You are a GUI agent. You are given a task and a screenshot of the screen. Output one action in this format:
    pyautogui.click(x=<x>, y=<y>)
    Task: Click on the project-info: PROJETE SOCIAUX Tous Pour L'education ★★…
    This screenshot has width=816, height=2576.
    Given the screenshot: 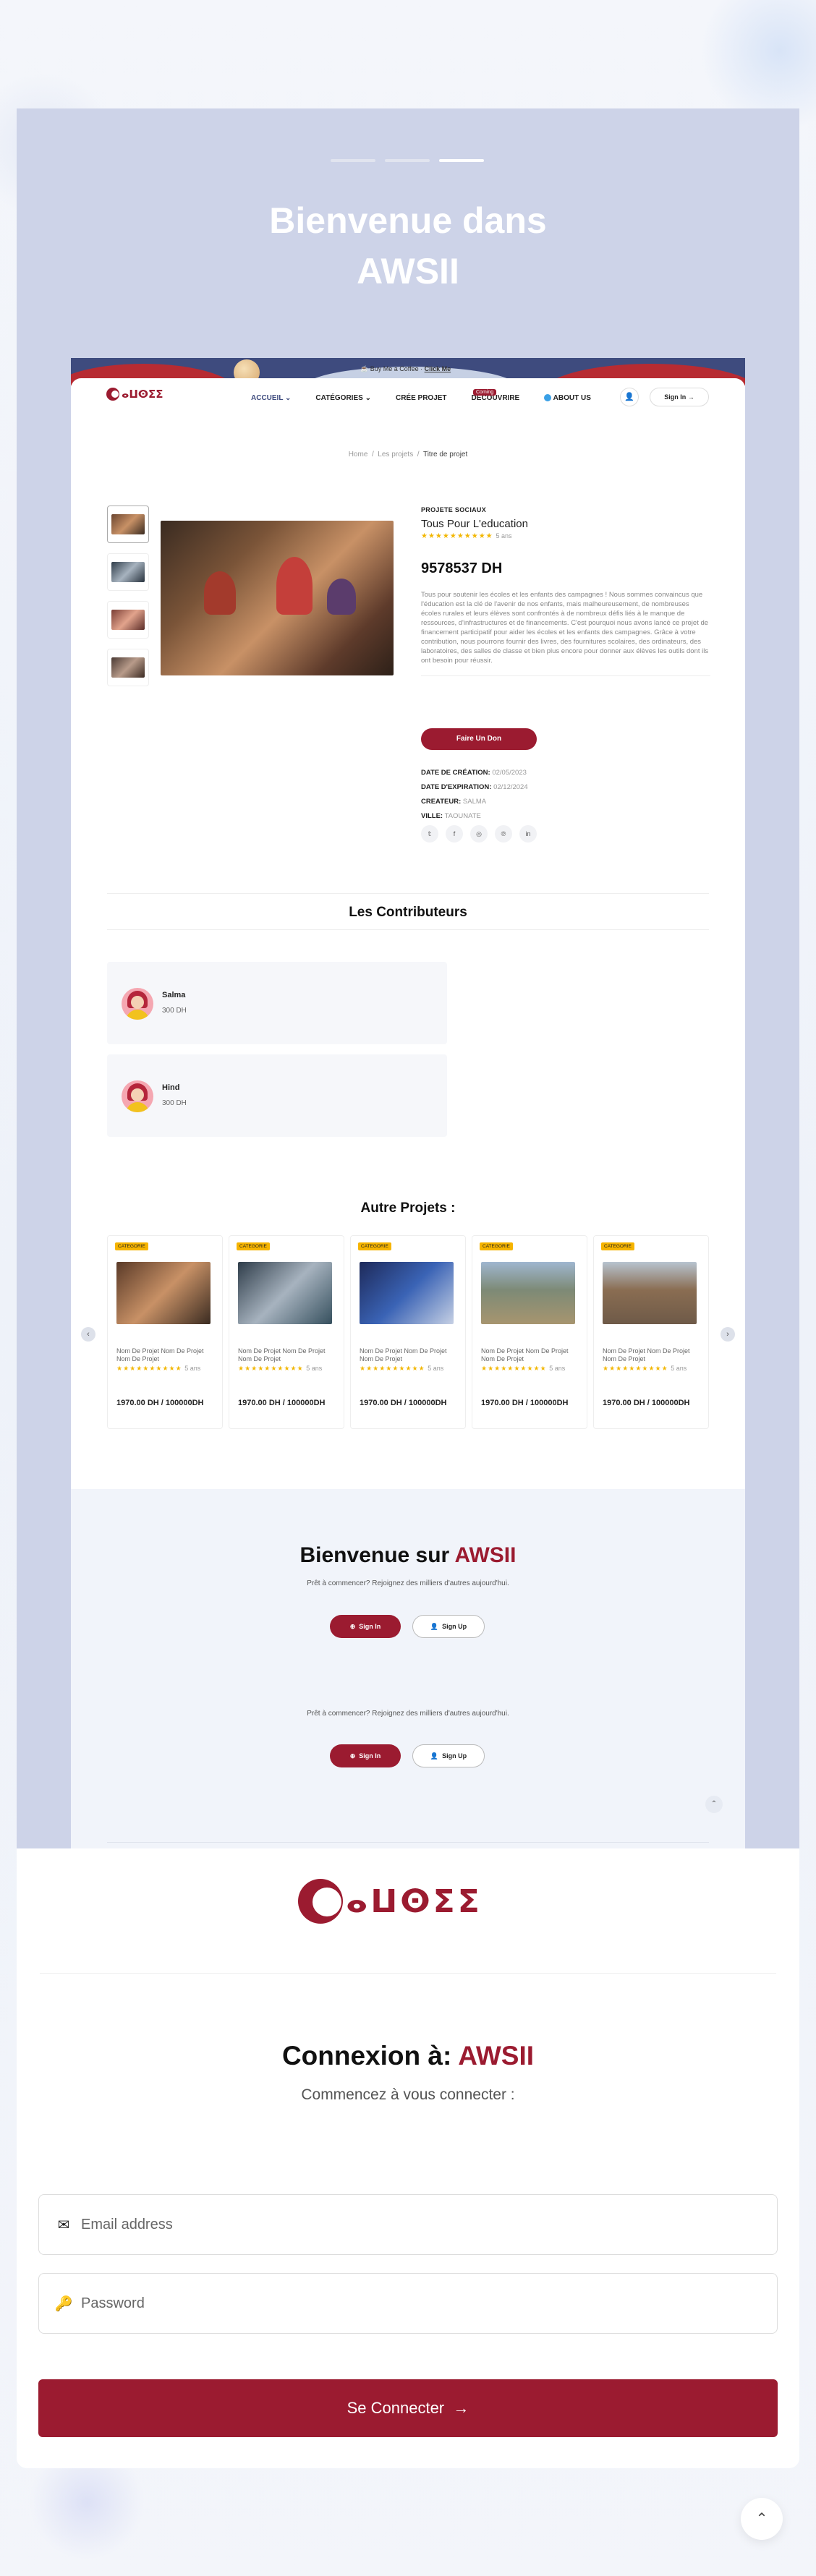 What is the action you would take?
    pyautogui.click(x=565, y=591)
    